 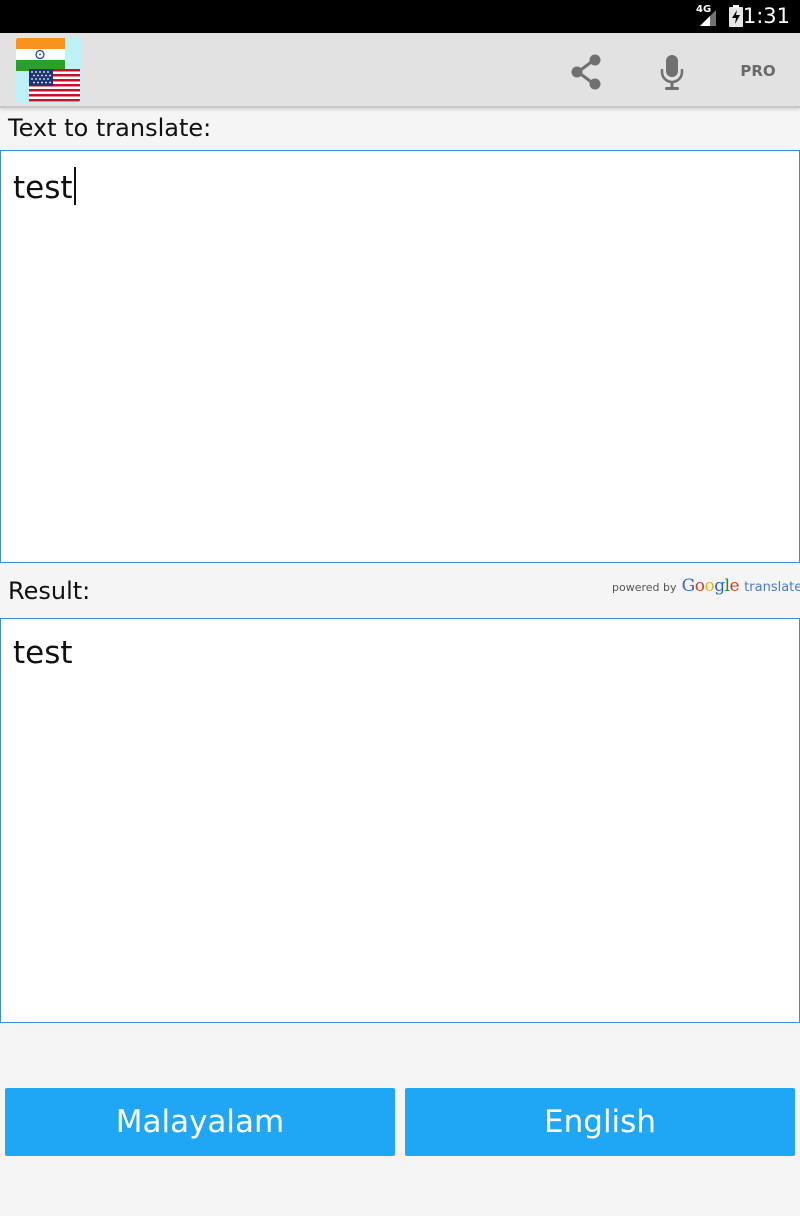 I want to click on clock-time: 1:31, so click(x=766, y=16).